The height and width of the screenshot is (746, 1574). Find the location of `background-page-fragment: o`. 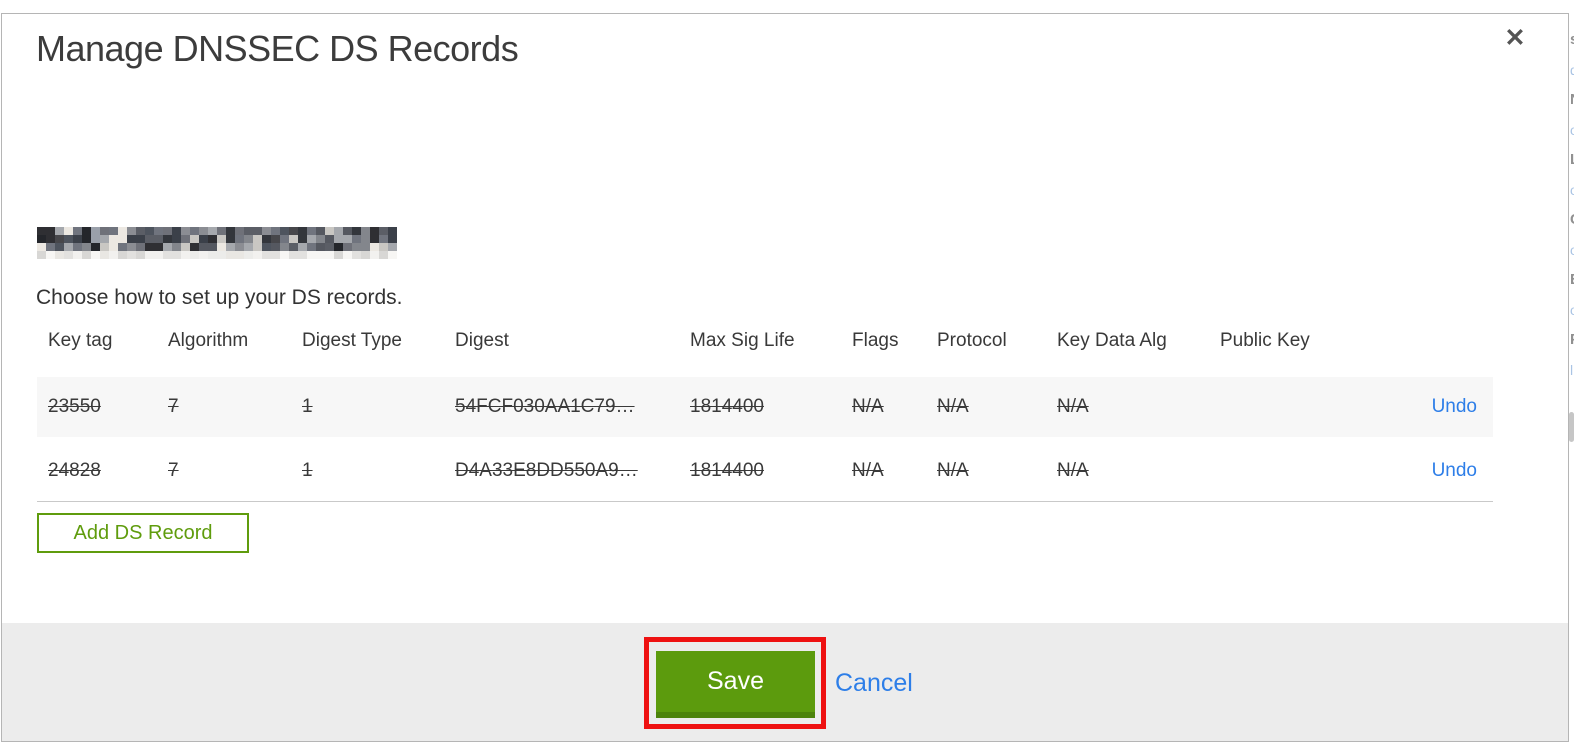

background-page-fragment: o is located at coordinates (1572, 190).